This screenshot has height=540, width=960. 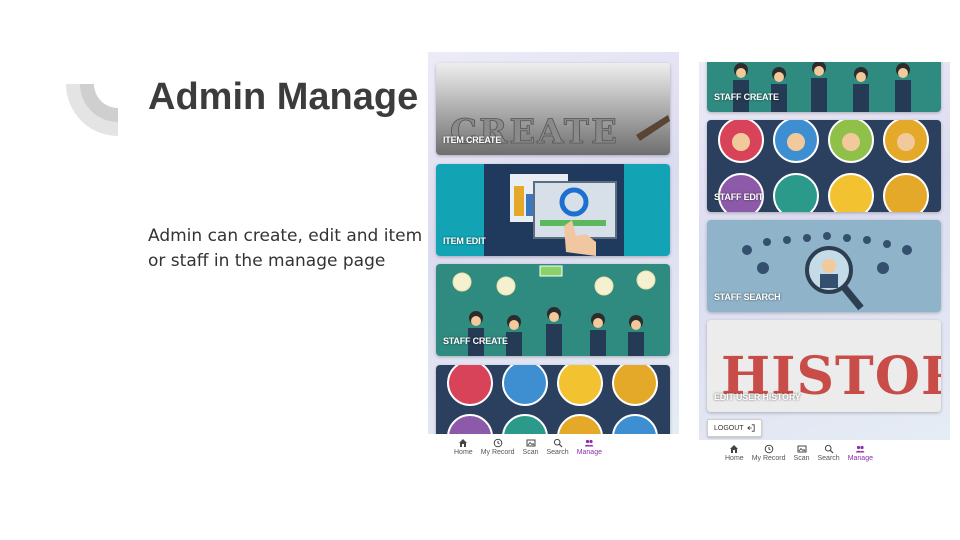 I want to click on logout-button: LOGOUT, so click(x=734, y=428).